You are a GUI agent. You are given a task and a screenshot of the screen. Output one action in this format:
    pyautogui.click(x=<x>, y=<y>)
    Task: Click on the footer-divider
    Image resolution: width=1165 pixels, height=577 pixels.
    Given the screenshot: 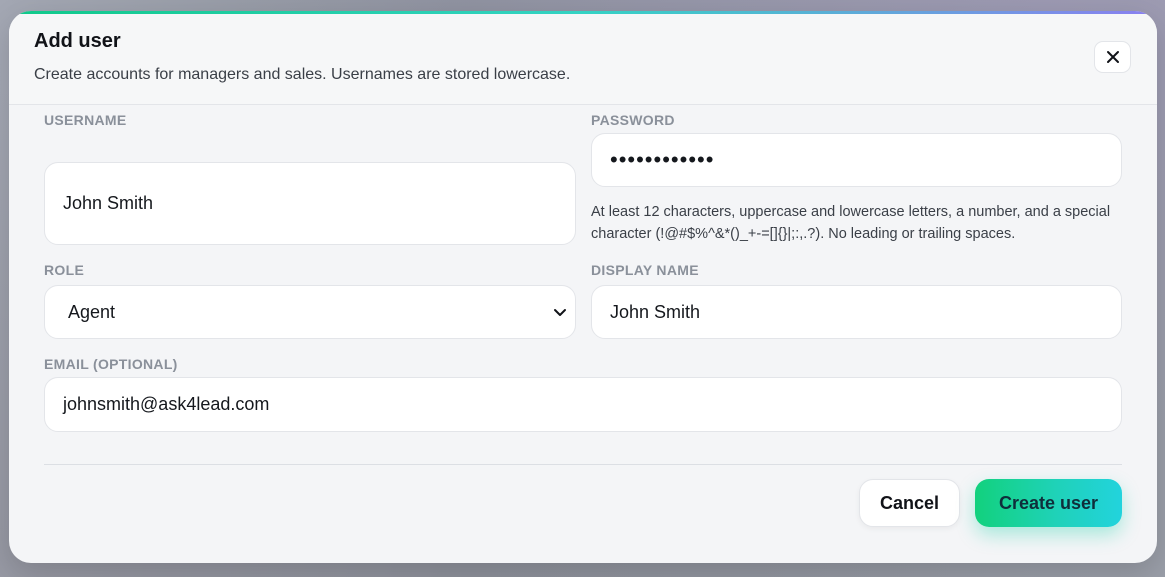 What is the action you would take?
    pyautogui.click(x=583, y=464)
    